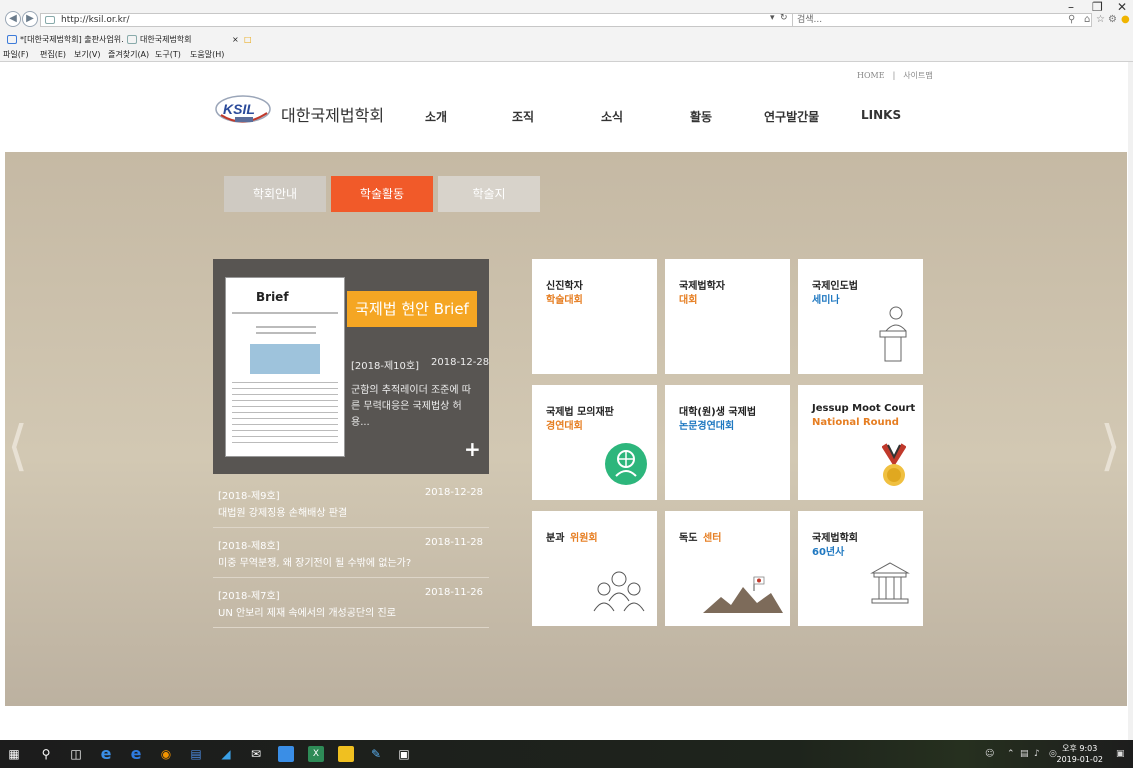 This screenshot has width=1133, height=768. Describe the element at coordinates (256, 754) in the screenshot. I see `mail-icon: ✉` at that location.